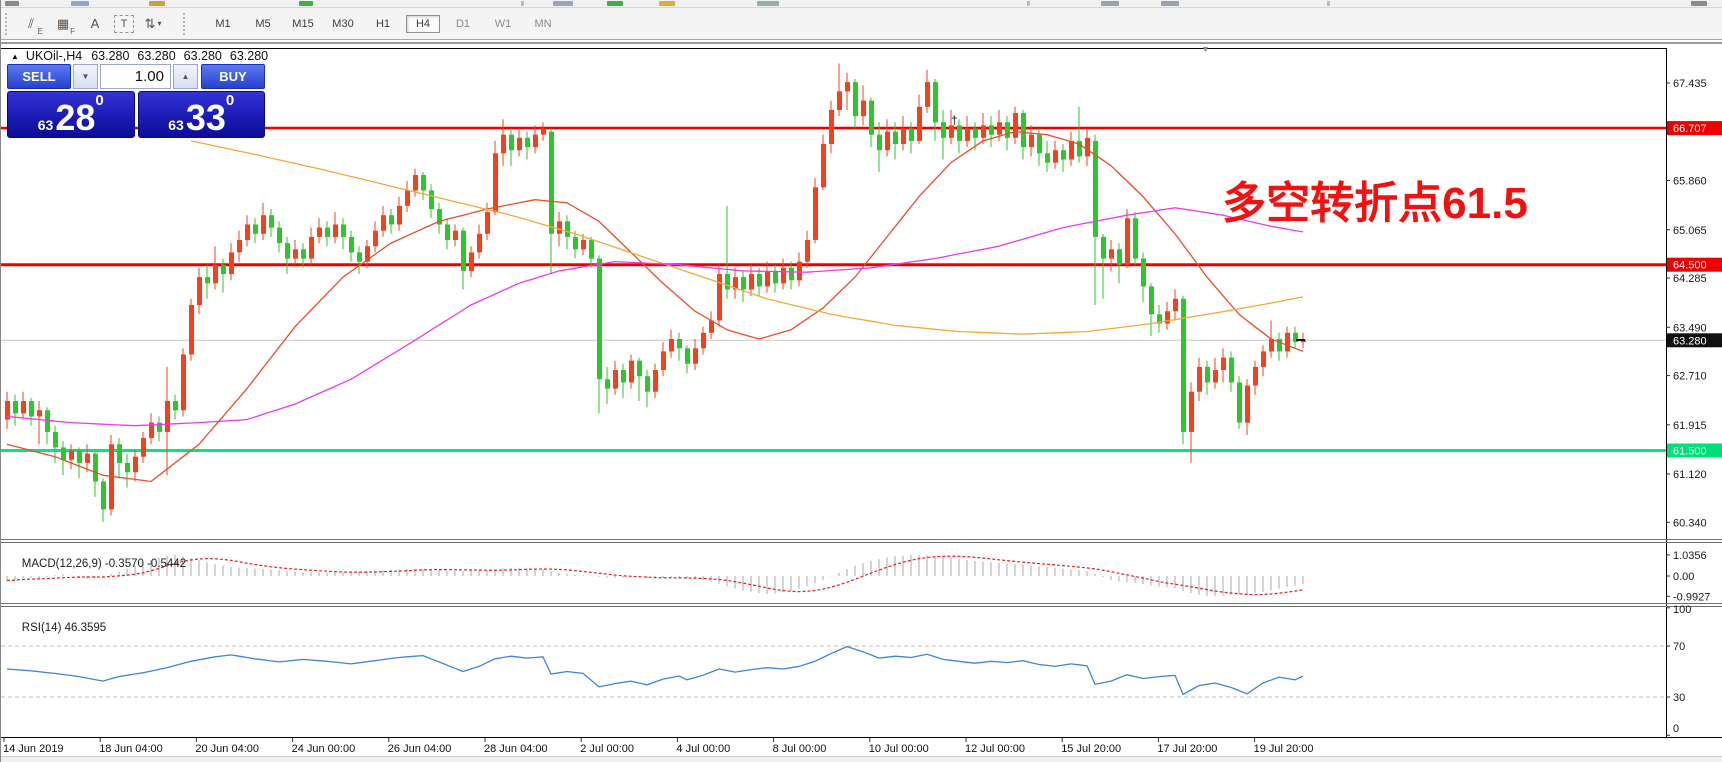 The height and width of the screenshot is (762, 1722). I want to click on svg-text: 65.065, so click(1690, 231).